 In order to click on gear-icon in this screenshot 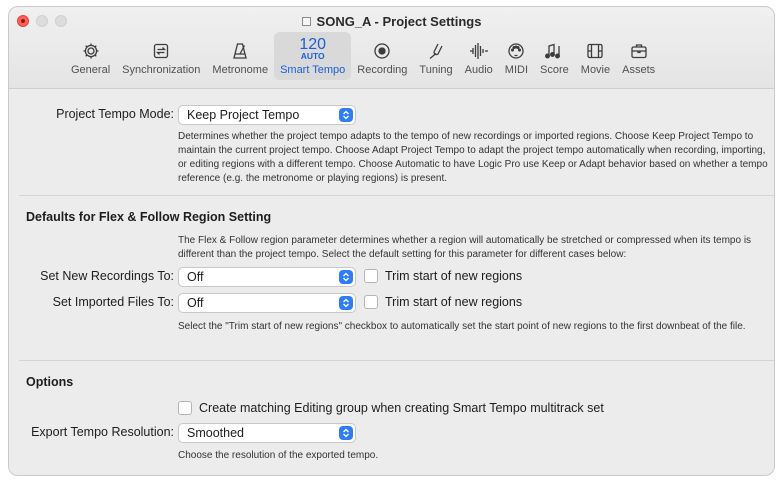, I will do `click(91, 51)`.